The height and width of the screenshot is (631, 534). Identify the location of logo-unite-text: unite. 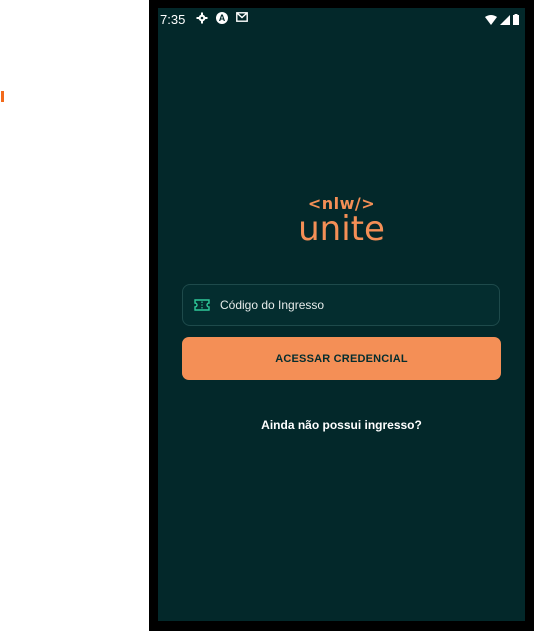
(341, 229).